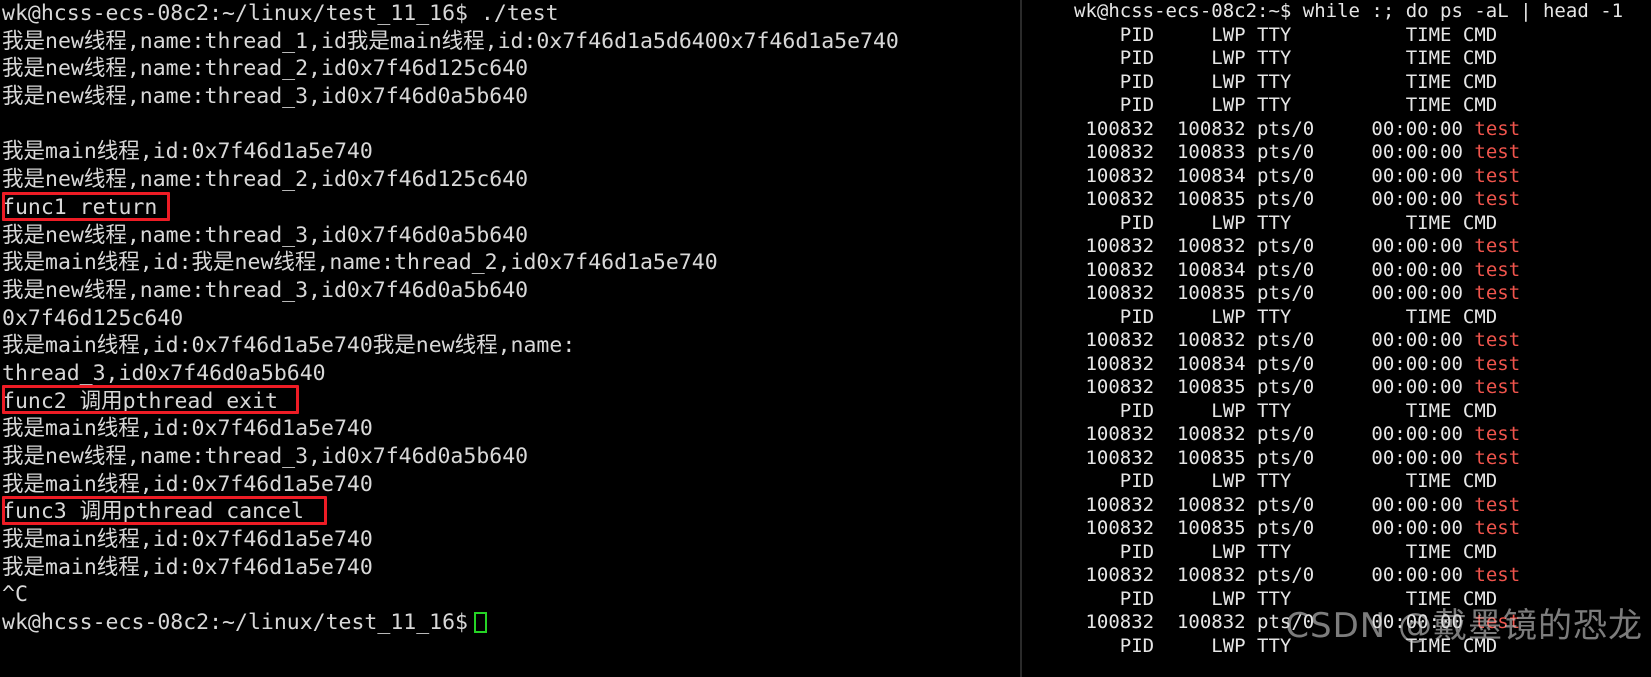 The height and width of the screenshot is (677, 1651). Describe the element at coordinates (153, 512) in the screenshot. I see `terminal-line-18: func3 调用pthread_cancel` at that location.